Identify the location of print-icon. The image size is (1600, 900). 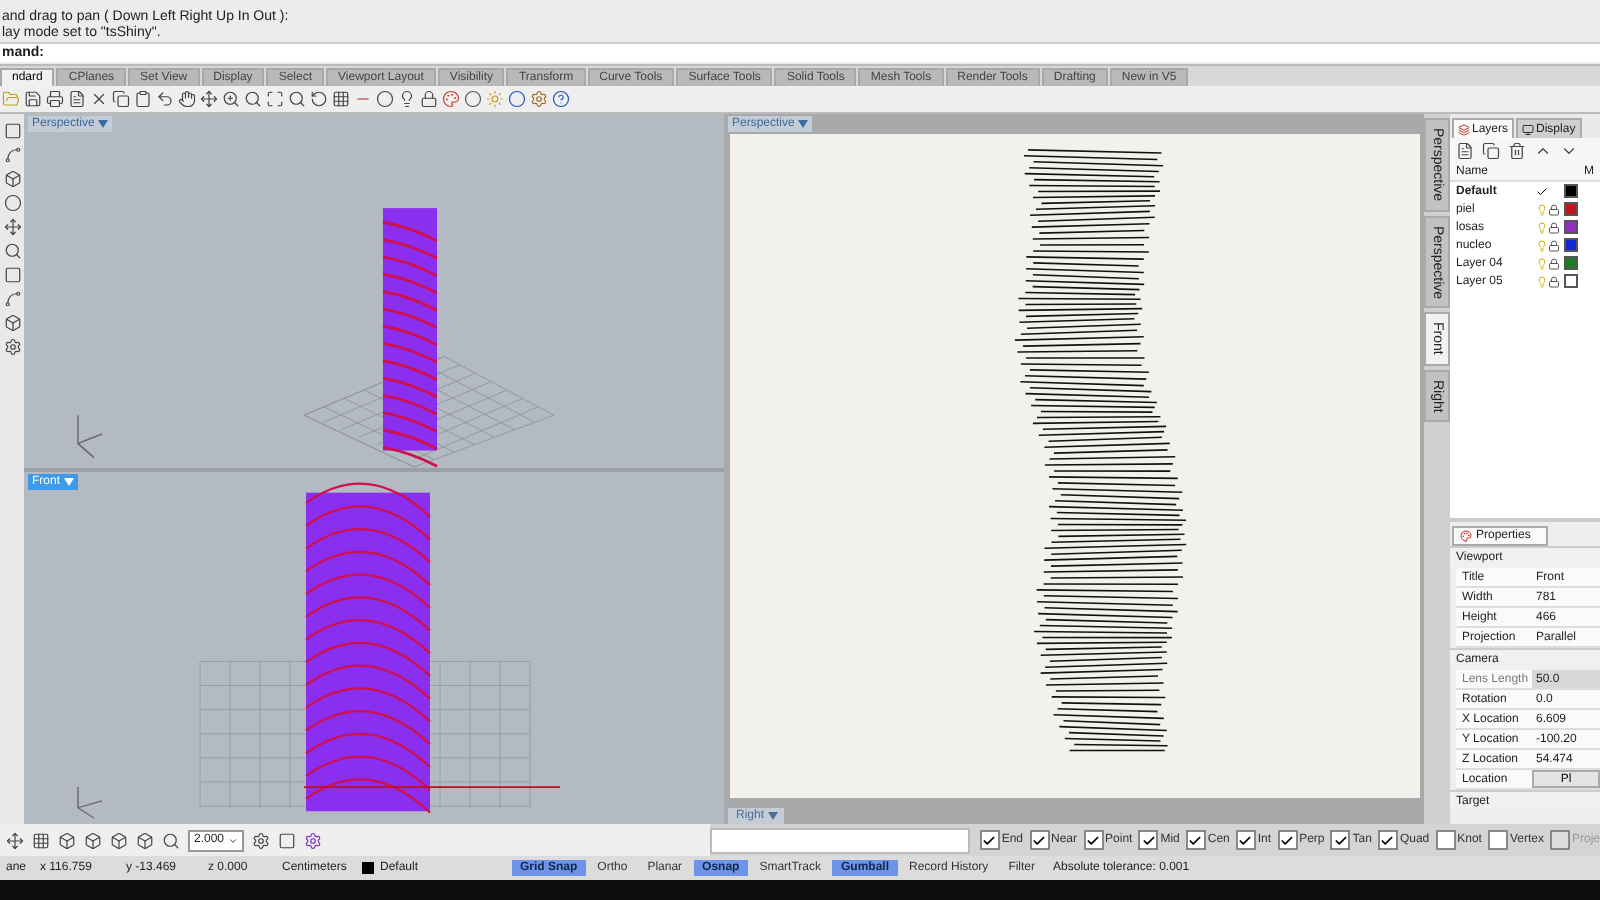
(55, 99).